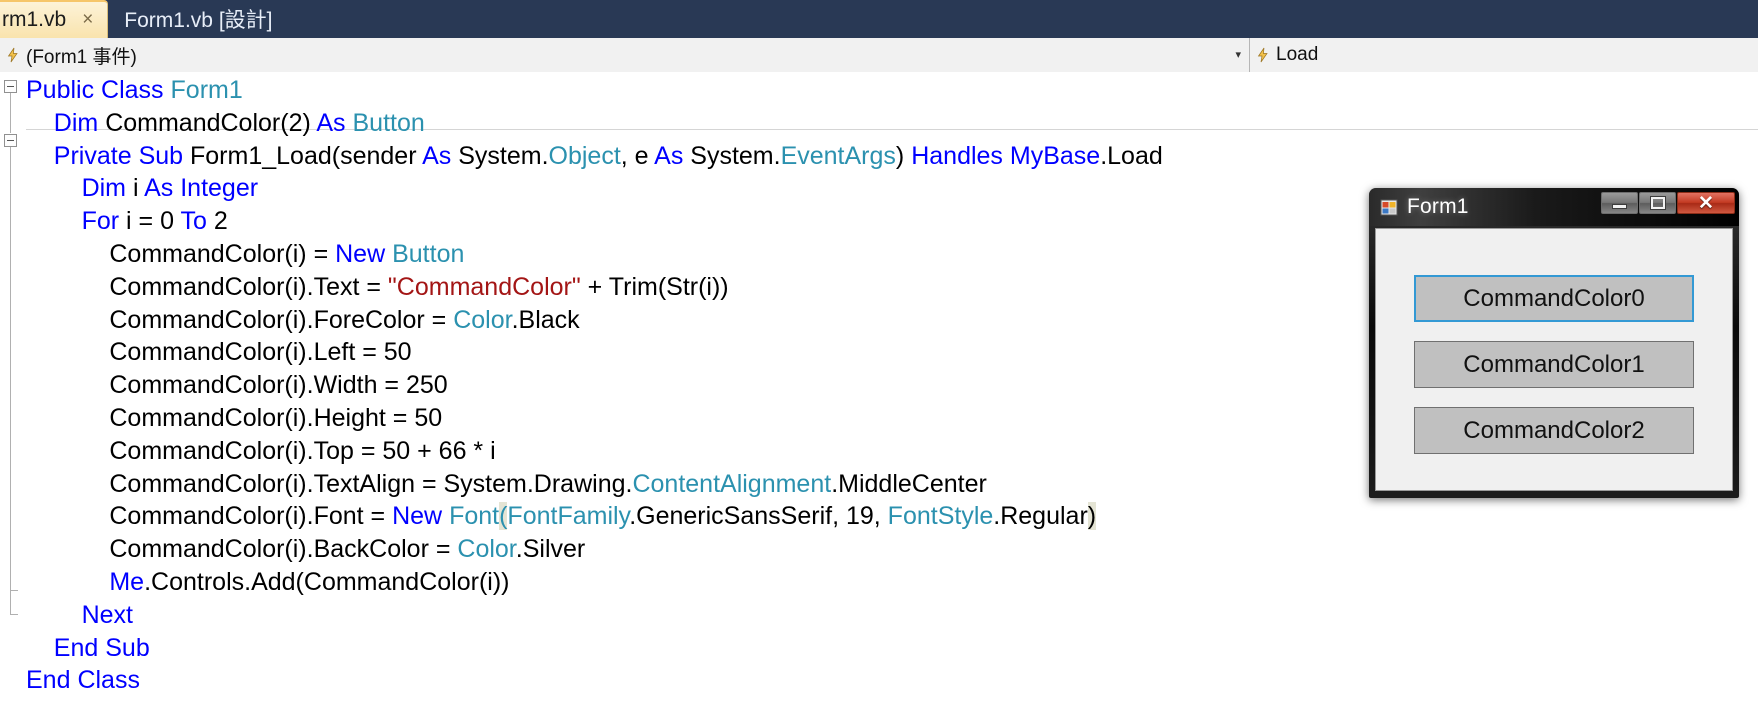  I want to click on tab-form1-vb-design: Form1.vb [設計], so click(197, 19).